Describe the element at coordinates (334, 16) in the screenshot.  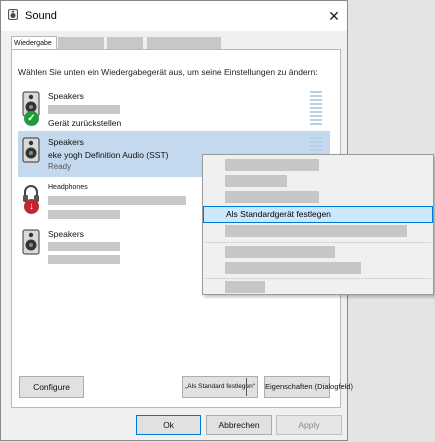
I see `close-button: ✕` at that location.